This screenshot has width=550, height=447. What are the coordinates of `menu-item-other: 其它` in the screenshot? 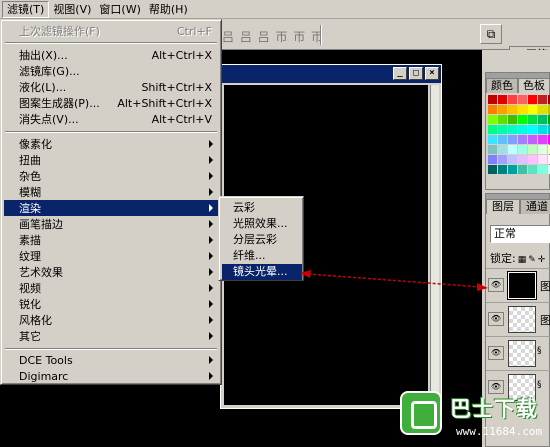 It's located at (111, 336).